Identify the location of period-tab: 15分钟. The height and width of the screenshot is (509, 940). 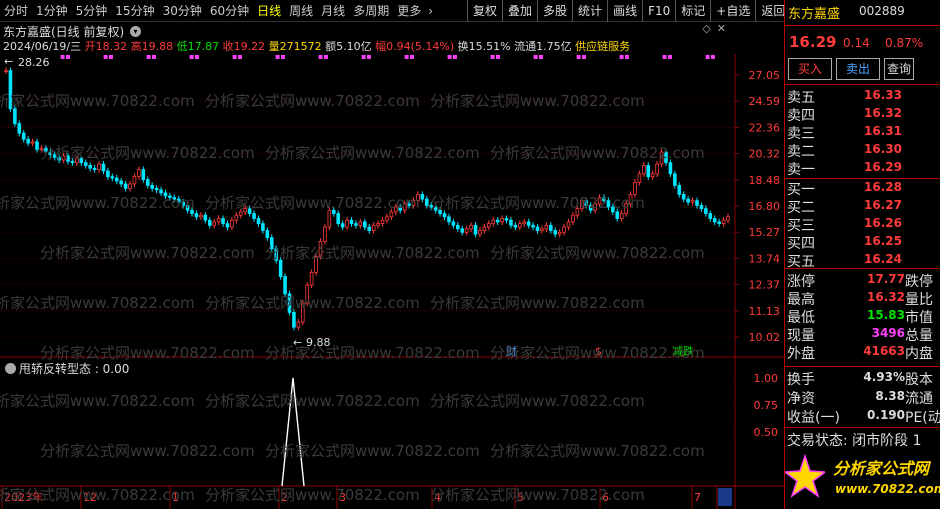
(134, 11).